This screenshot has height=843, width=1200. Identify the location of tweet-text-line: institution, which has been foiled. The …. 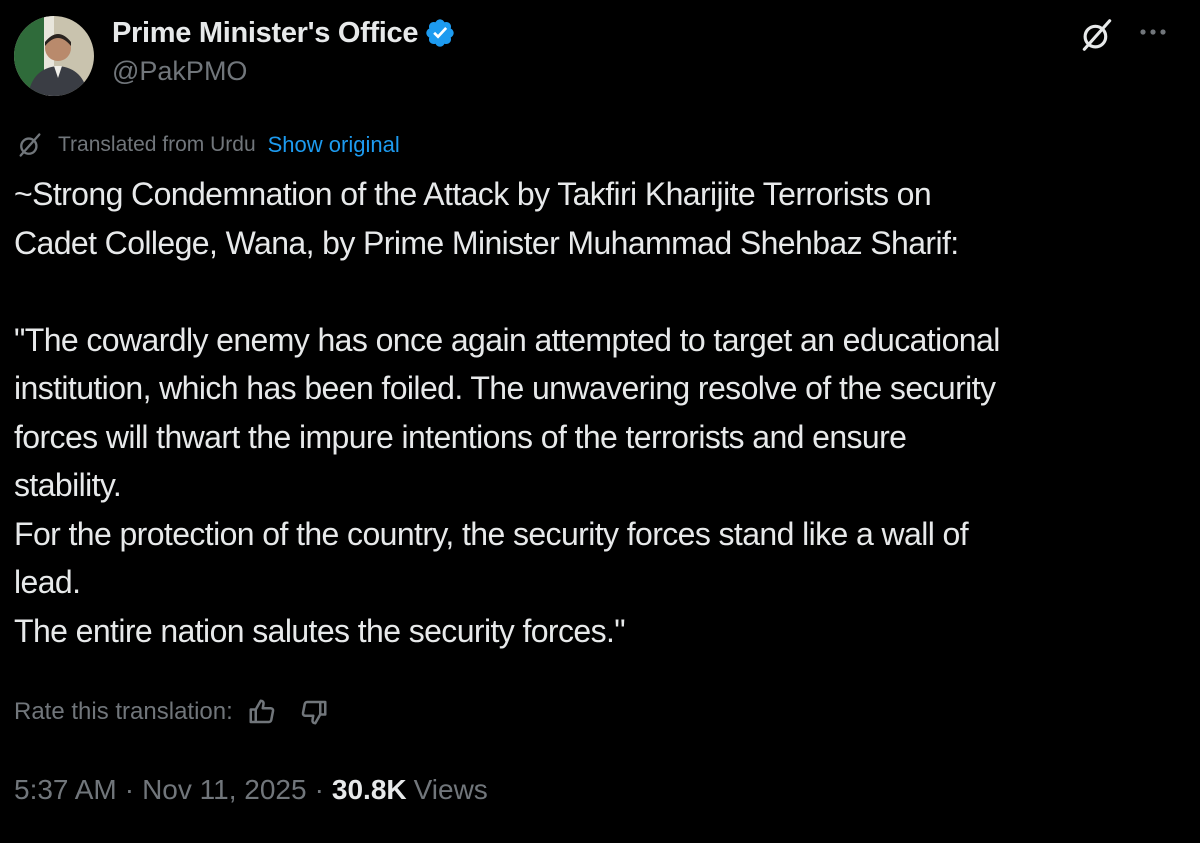
(505, 388).